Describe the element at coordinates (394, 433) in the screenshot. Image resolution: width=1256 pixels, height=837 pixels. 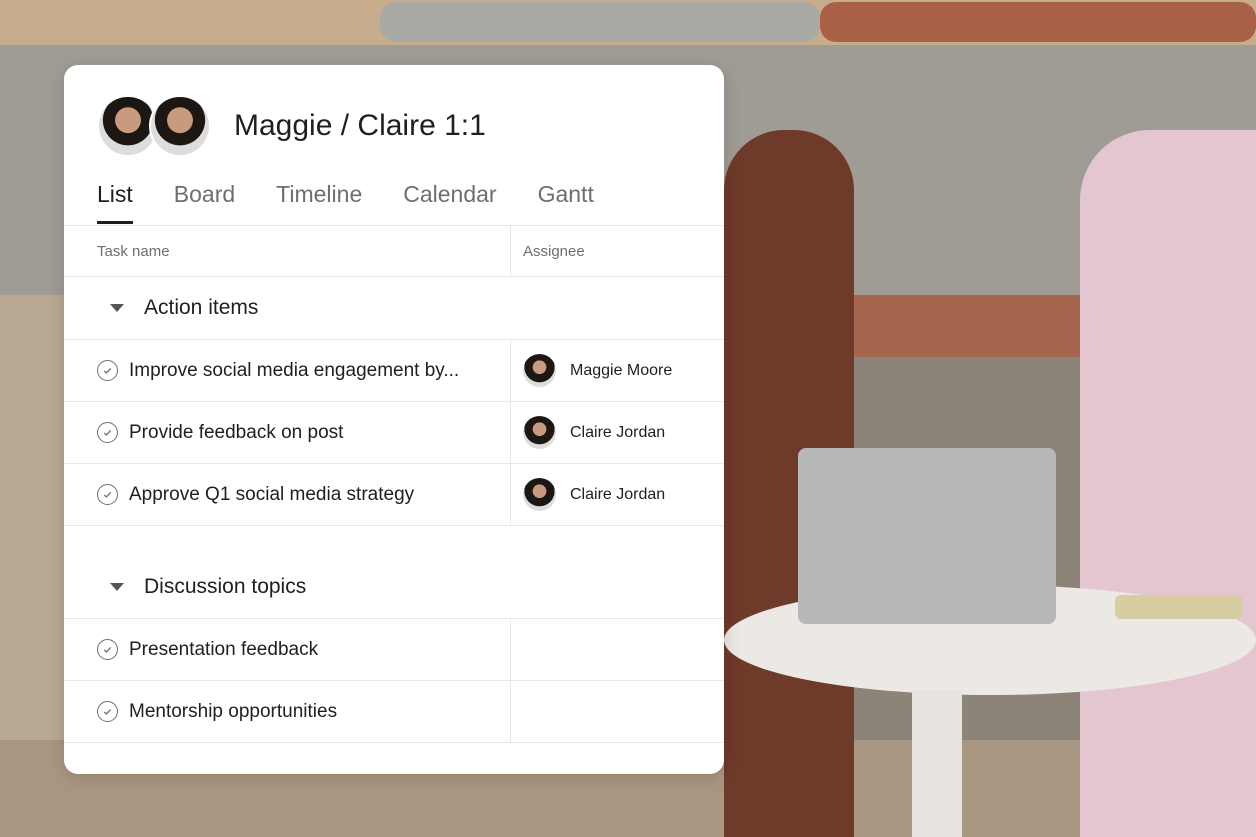
I see `task-row: Provide feedback on post Claire Jordan` at that location.